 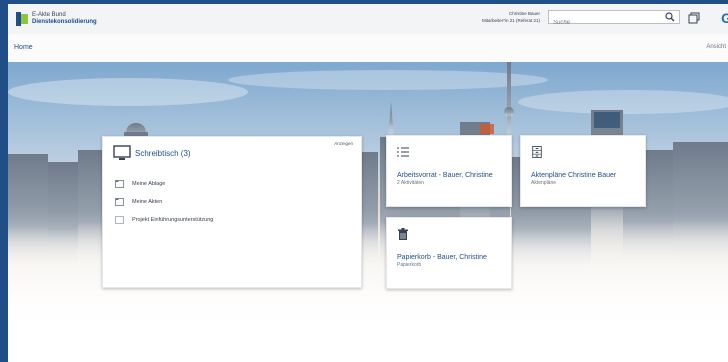 What do you see at coordinates (364, 2) in the screenshot?
I see `window-frame-top` at bounding box center [364, 2].